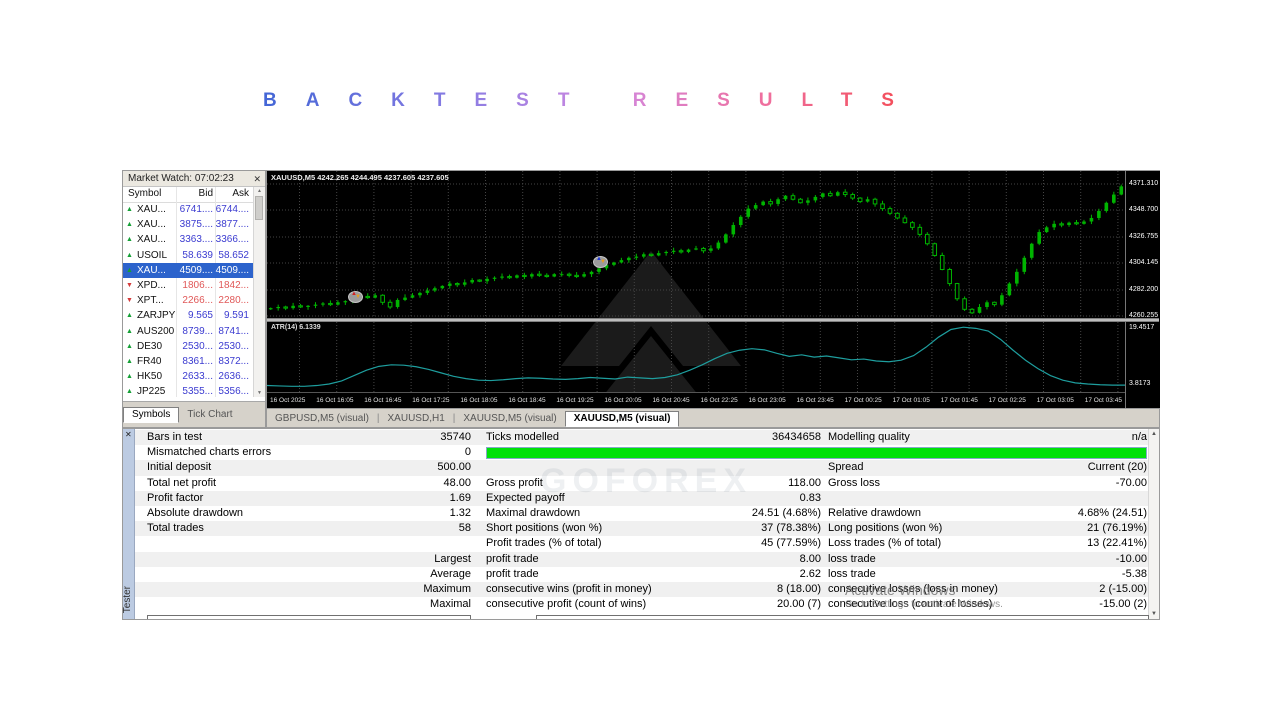 Image resolution: width=1280 pixels, height=720 pixels. I want to click on symbol-name: HK50, so click(150, 377).